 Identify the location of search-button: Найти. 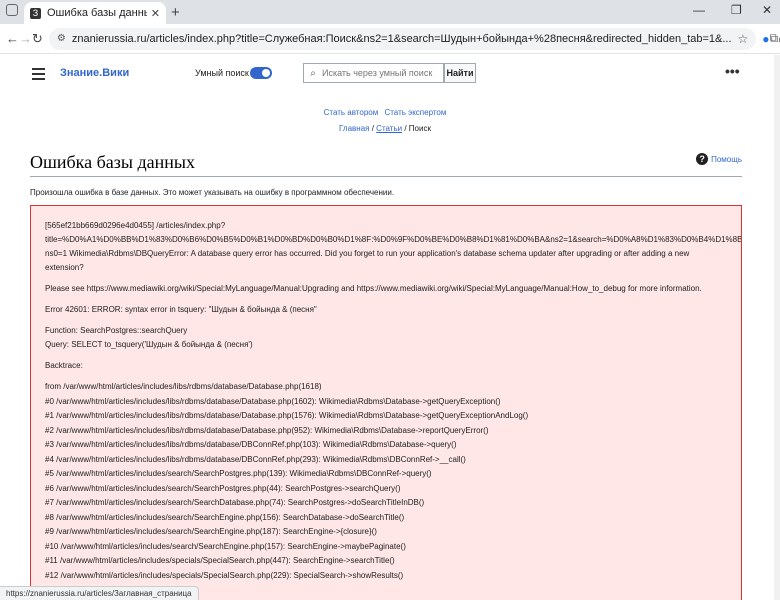
(460, 73).